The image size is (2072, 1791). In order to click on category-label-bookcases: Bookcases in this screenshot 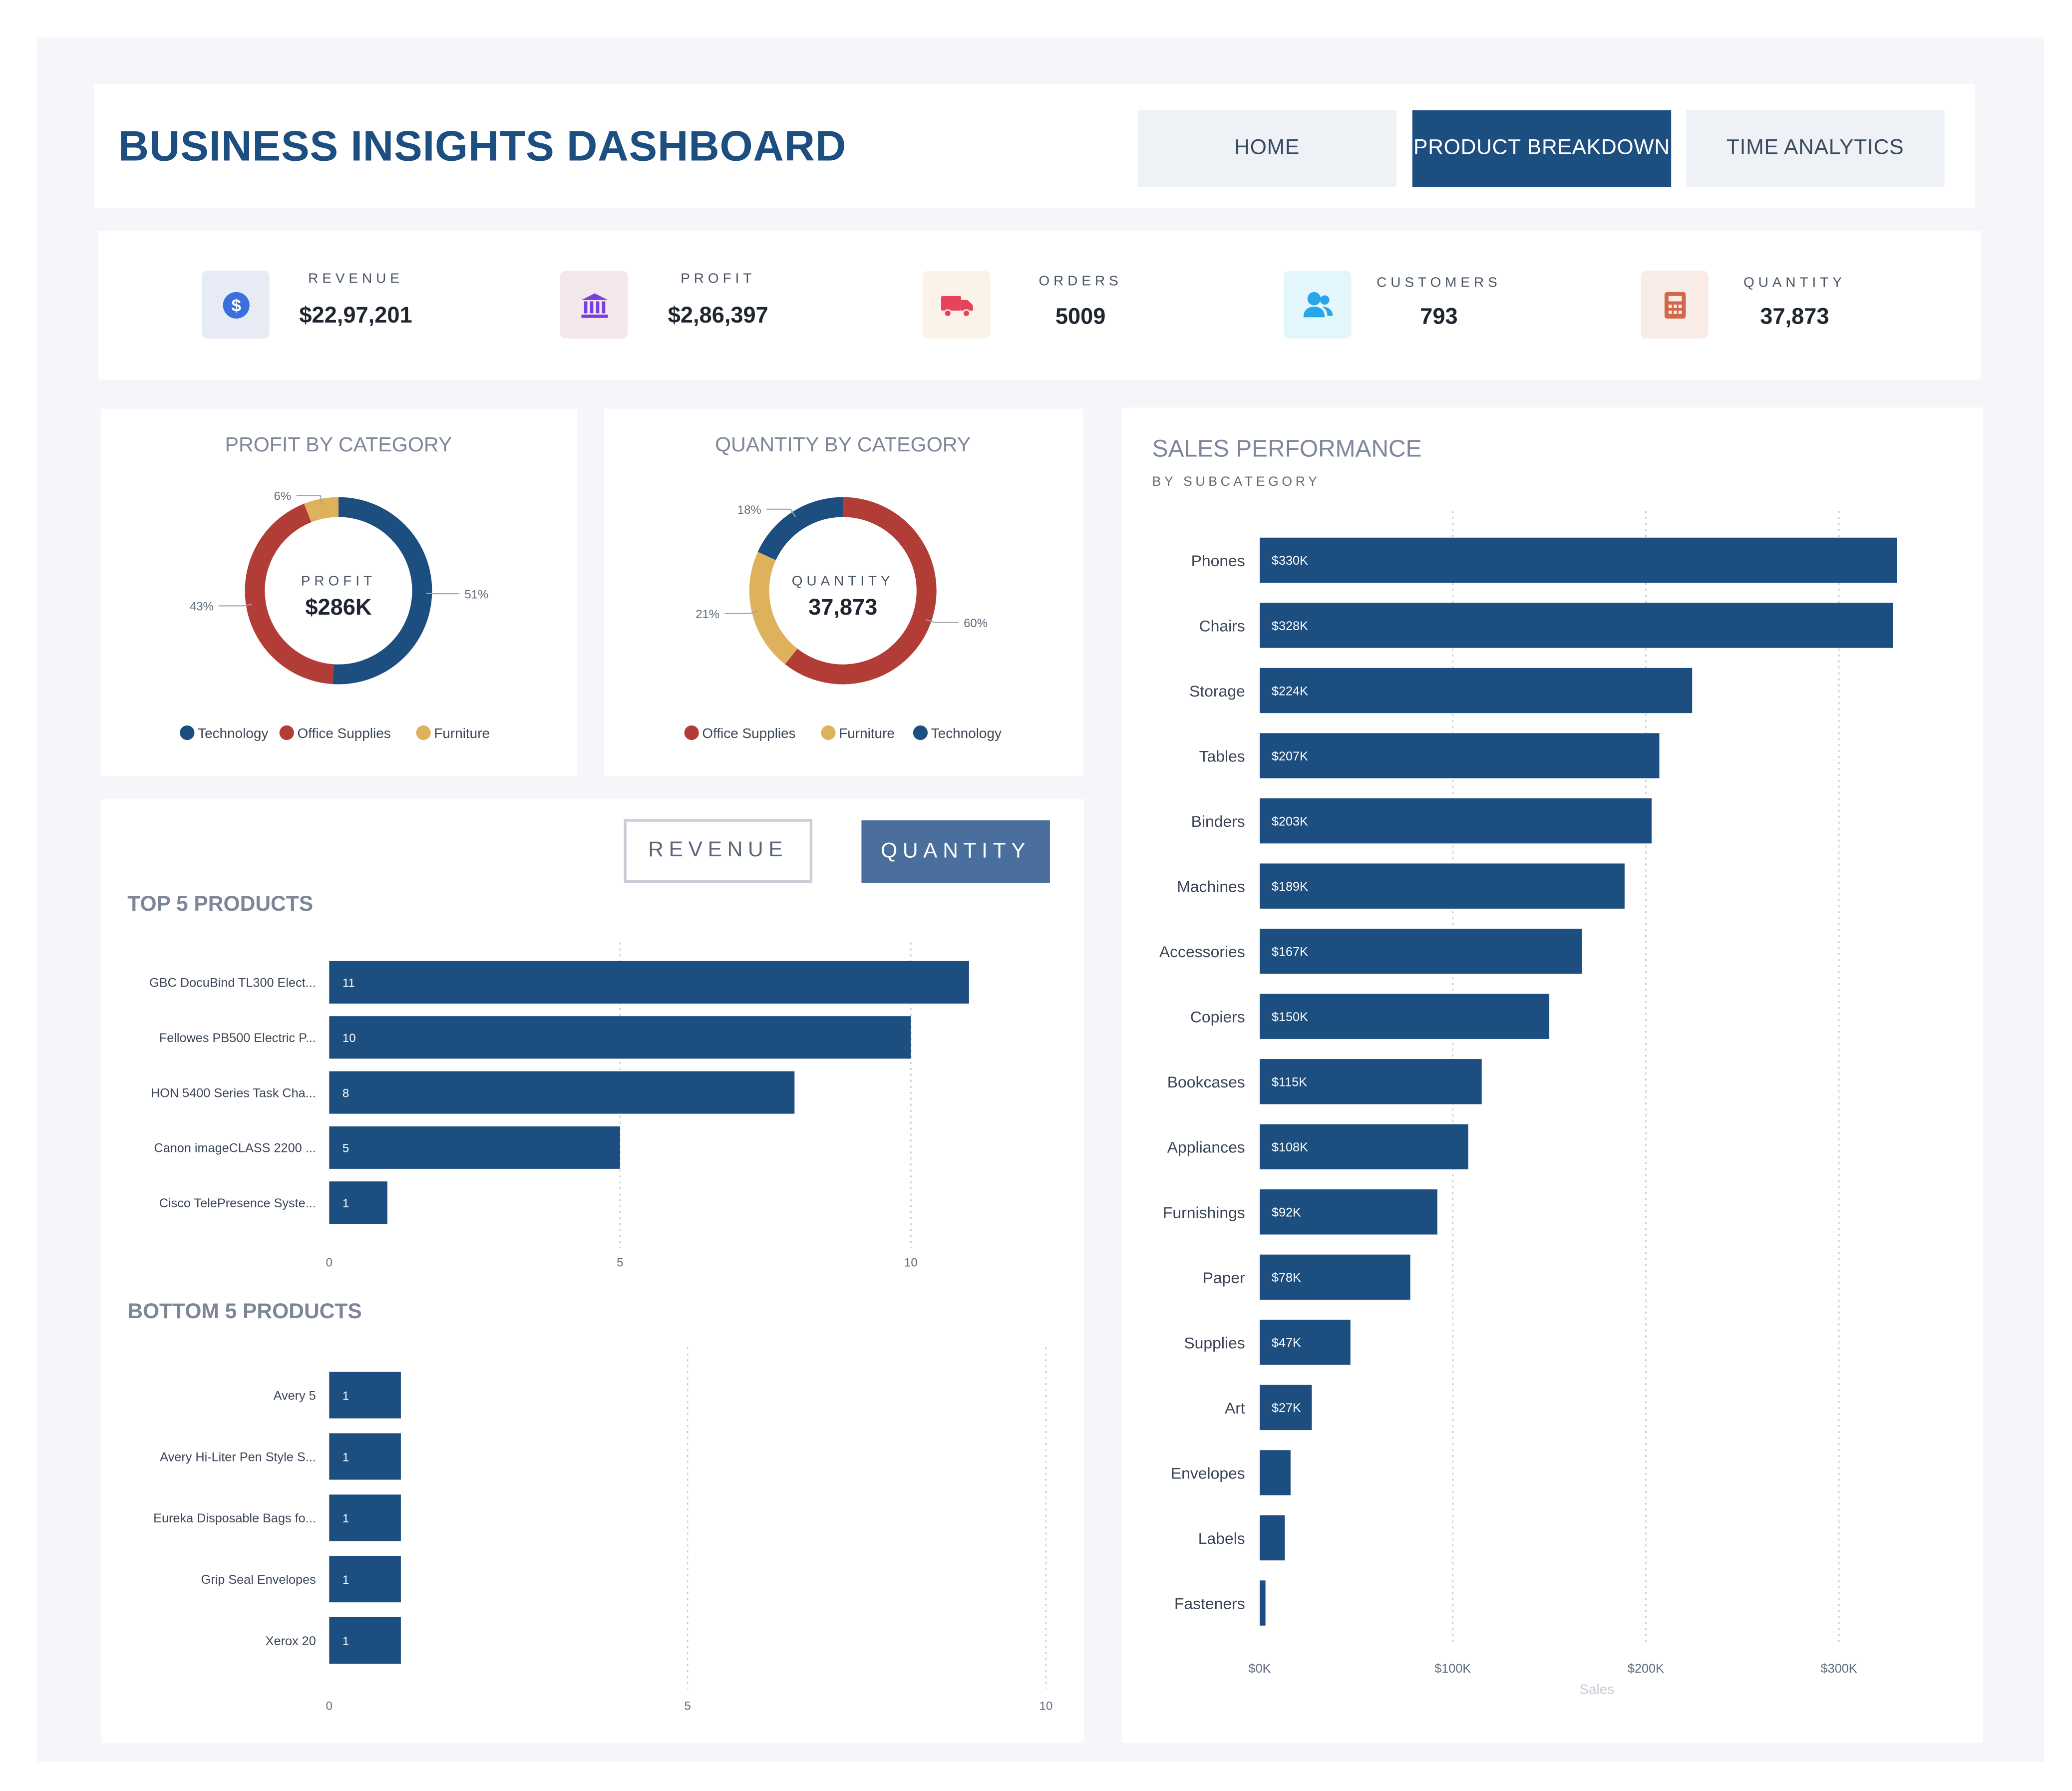, I will do `click(1206, 1082)`.